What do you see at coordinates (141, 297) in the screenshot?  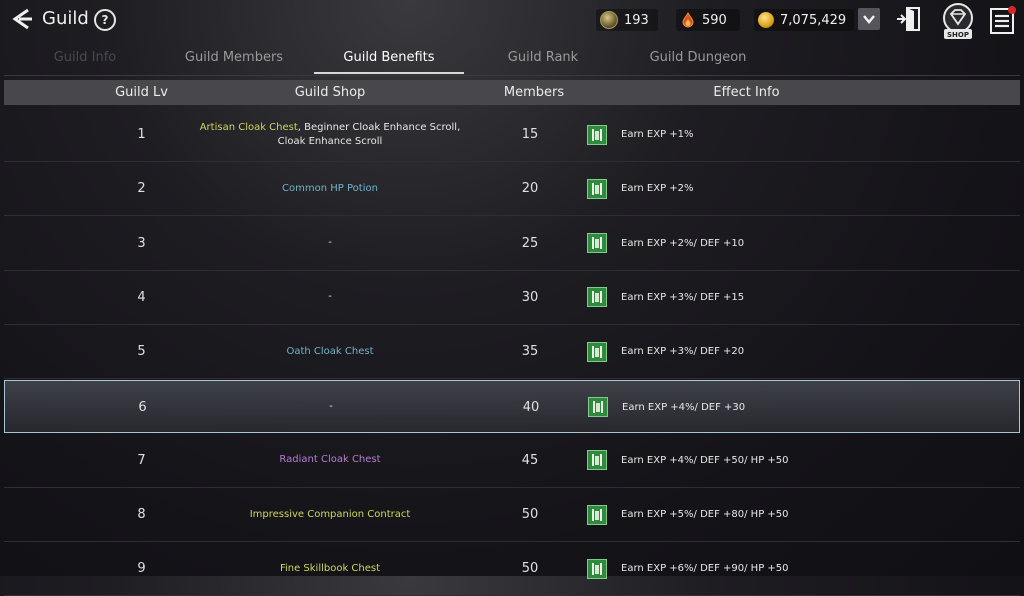 I see `guild-level: 4` at bounding box center [141, 297].